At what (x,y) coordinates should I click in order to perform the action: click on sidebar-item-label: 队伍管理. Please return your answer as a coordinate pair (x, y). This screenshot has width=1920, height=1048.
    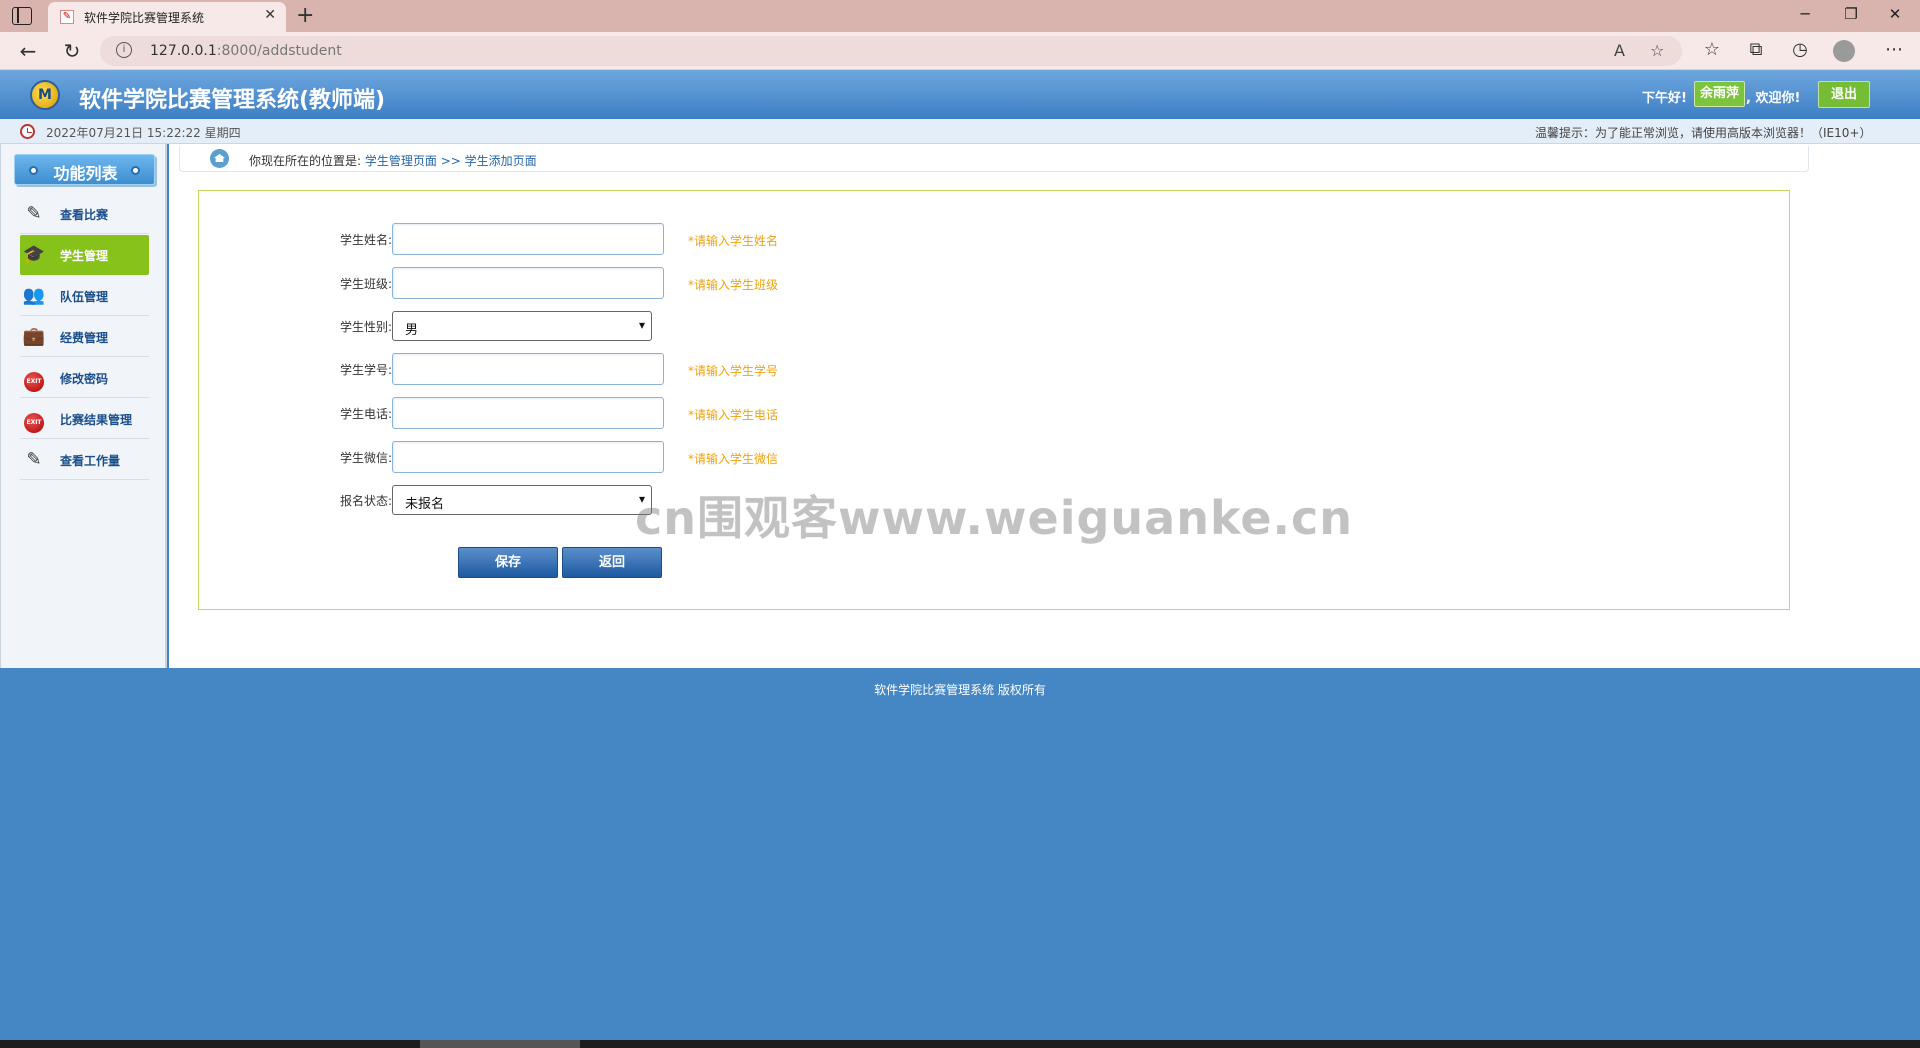
    Looking at the image, I should click on (84, 297).